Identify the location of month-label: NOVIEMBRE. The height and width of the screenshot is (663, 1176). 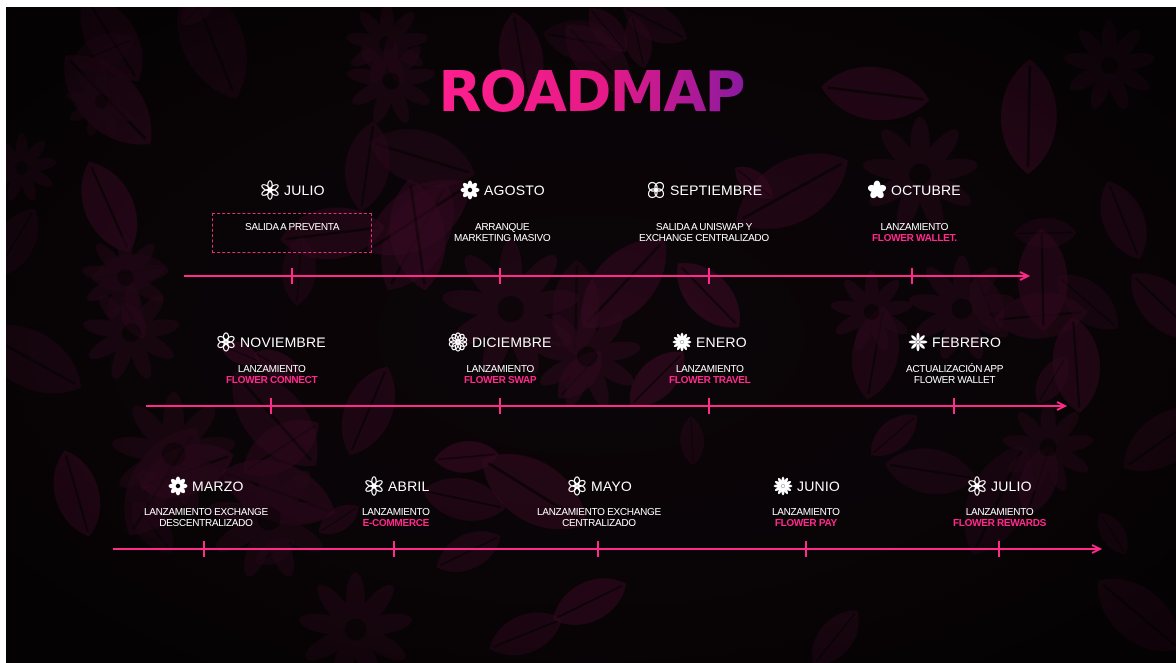
(283, 342).